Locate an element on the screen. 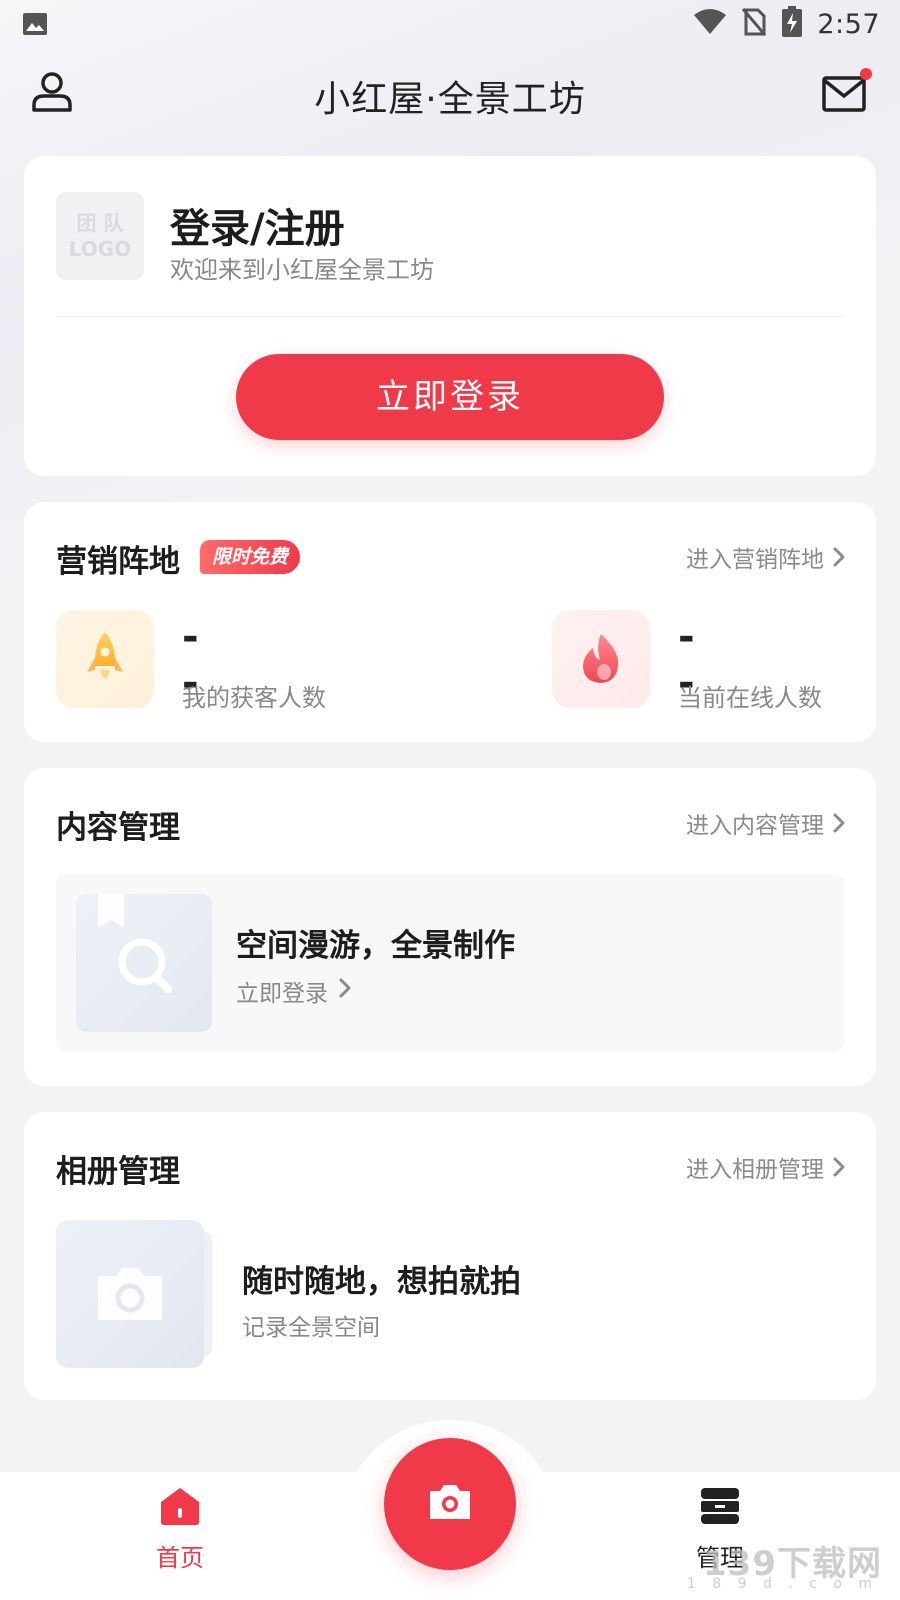 The image size is (900, 1600). unread-dot is located at coordinates (866, 74).